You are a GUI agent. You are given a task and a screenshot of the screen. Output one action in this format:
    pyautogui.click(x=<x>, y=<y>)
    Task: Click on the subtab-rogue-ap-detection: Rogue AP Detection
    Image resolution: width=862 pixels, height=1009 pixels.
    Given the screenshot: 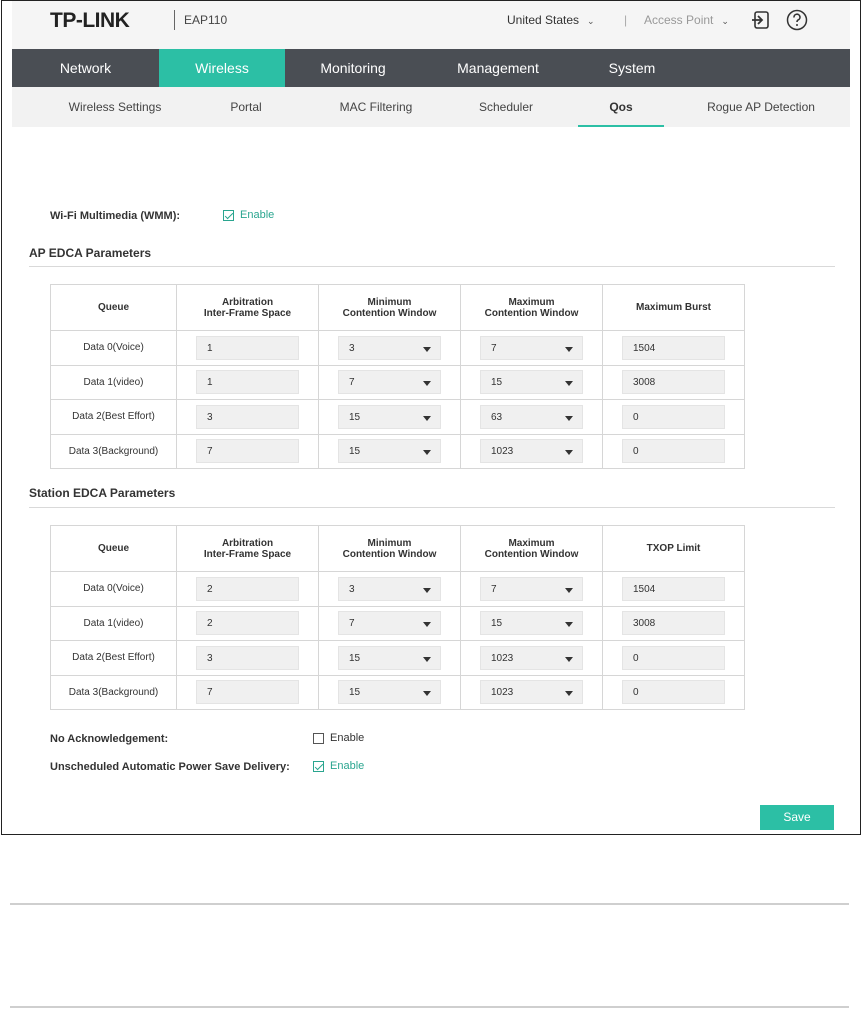 What is the action you would take?
    pyautogui.click(x=761, y=107)
    